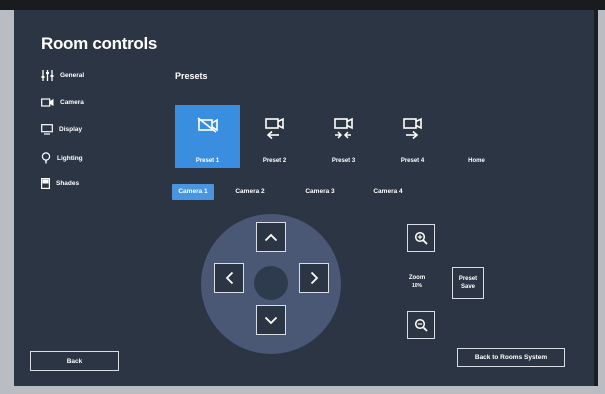 The height and width of the screenshot is (394, 605). Describe the element at coordinates (476, 136) in the screenshot. I see `preset-home-button: Home` at that location.